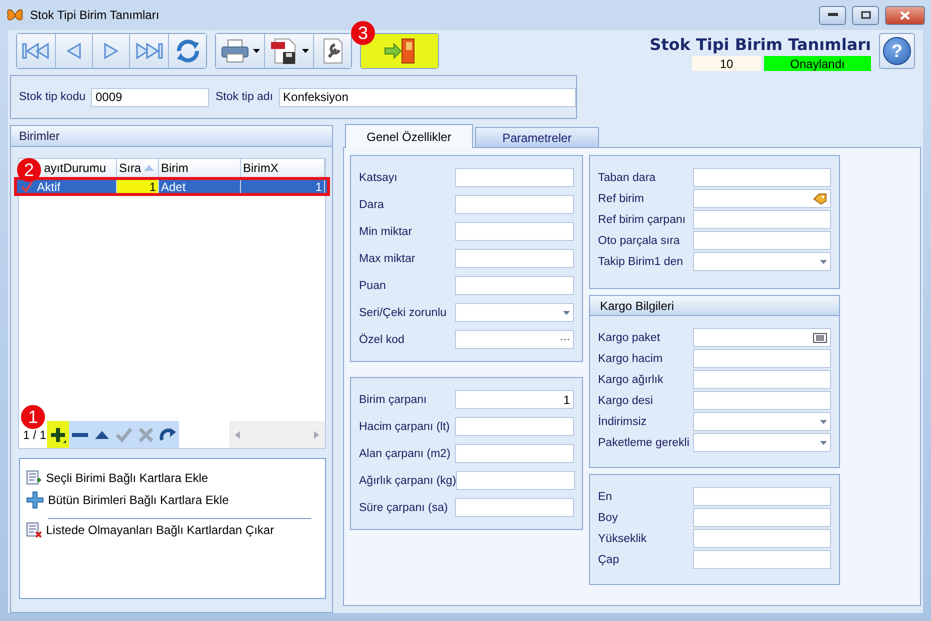  I want to click on field-label: Alan çarpanı (m2), so click(404, 454).